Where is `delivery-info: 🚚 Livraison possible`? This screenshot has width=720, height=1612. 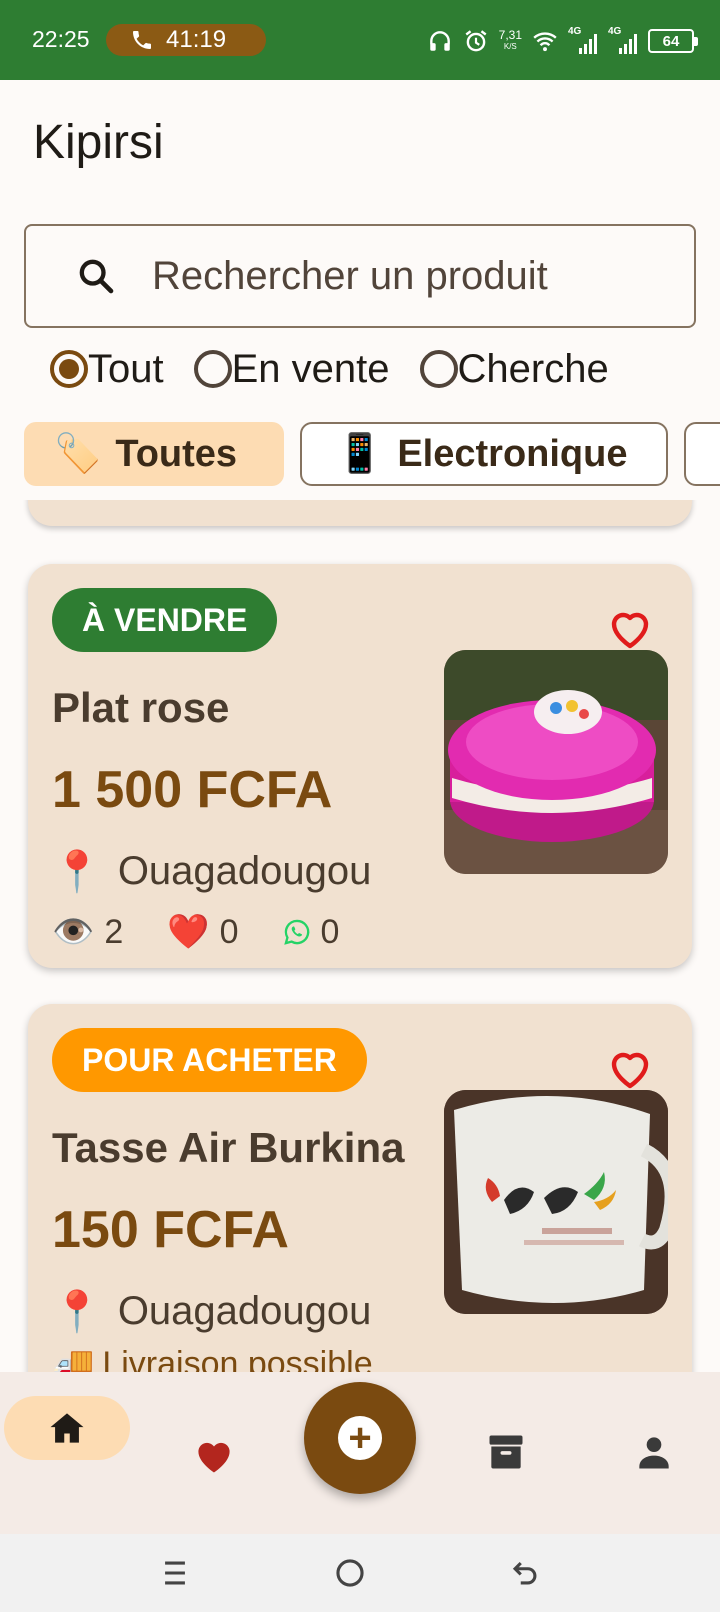 delivery-info: 🚚 Livraison possible is located at coordinates (212, 1358).